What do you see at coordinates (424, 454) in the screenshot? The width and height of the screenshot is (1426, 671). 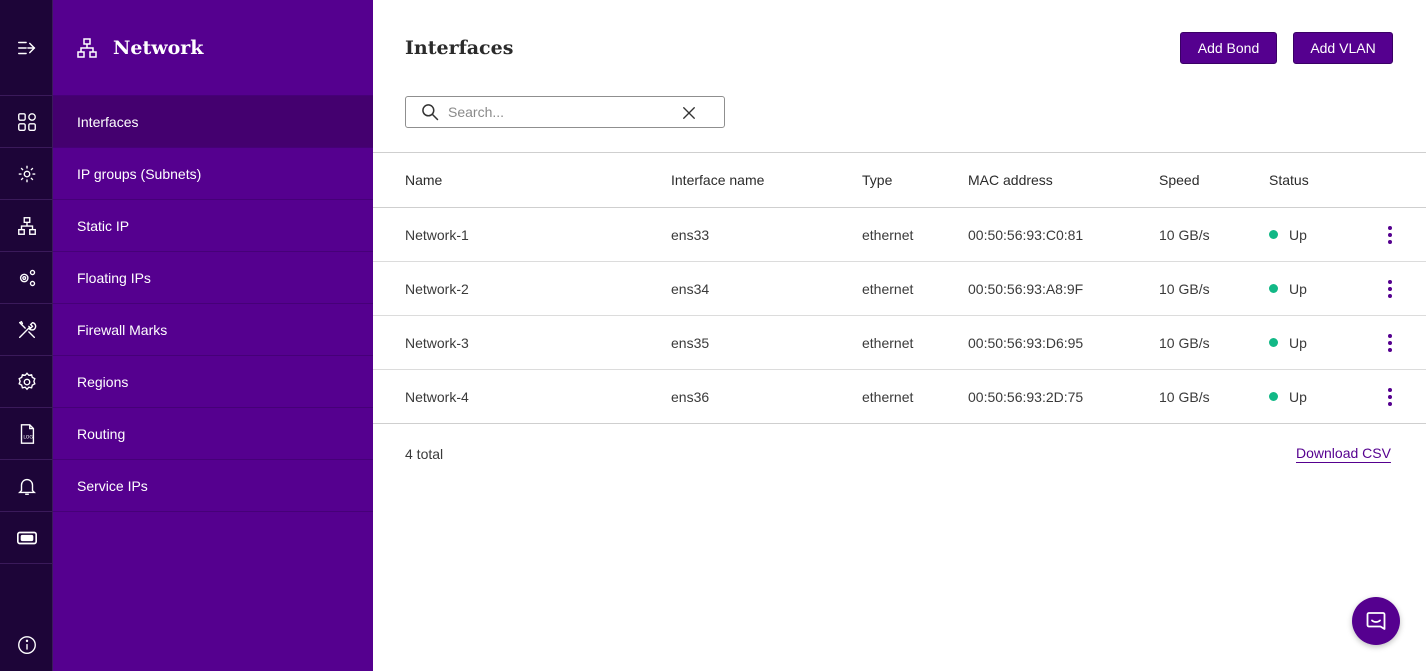 I see `total-count: 4 total` at bounding box center [424, 454].